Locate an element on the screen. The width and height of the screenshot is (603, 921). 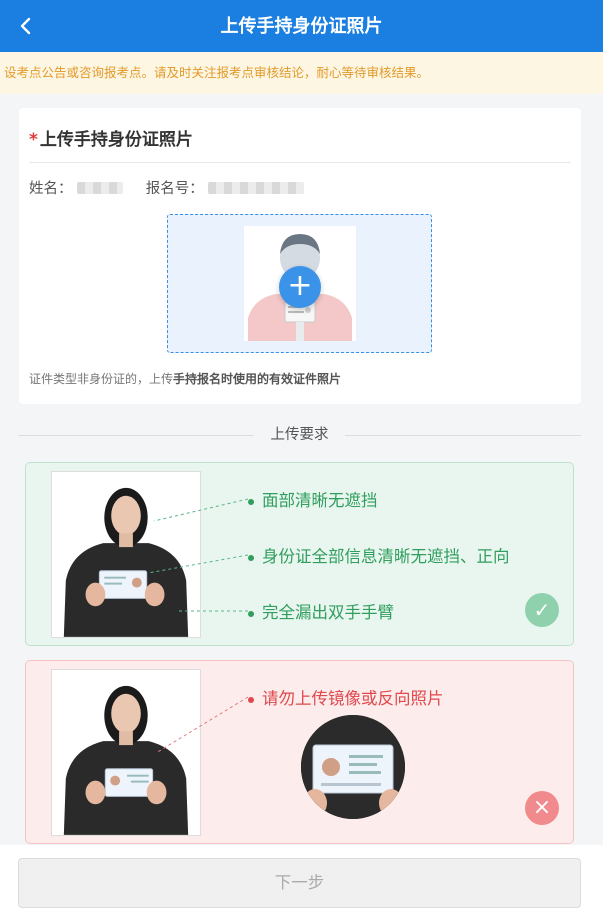
close-icon: × is located at coordinates (542, 808).